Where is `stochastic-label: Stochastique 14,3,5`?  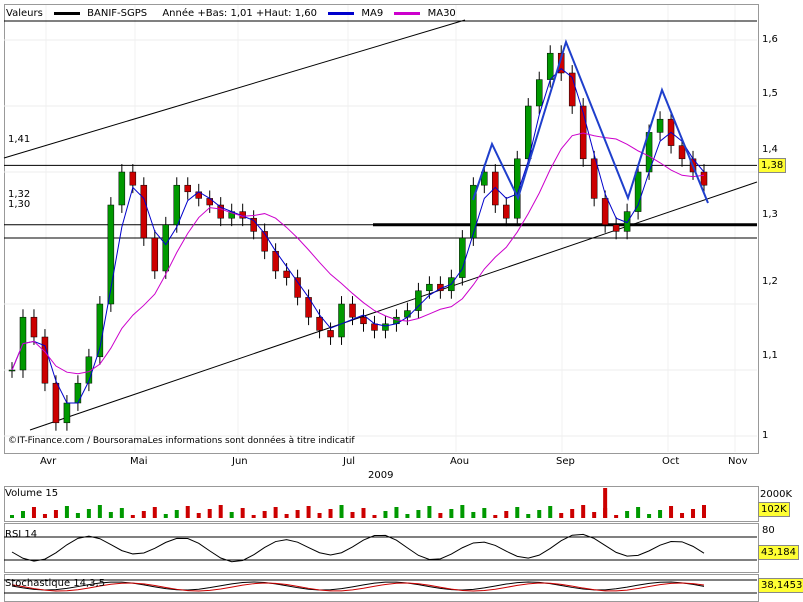
stochastic-label: Stochastique 14,3,5 is located at coordinates (55, 583).